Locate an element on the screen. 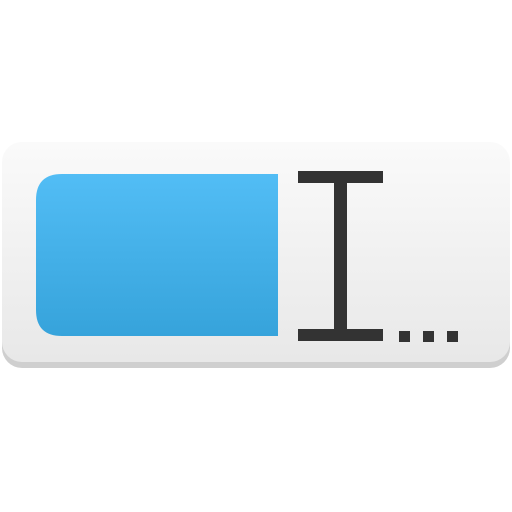 The image size is (512, 512). text-selection-highlight is located at coordinates (157, 255).